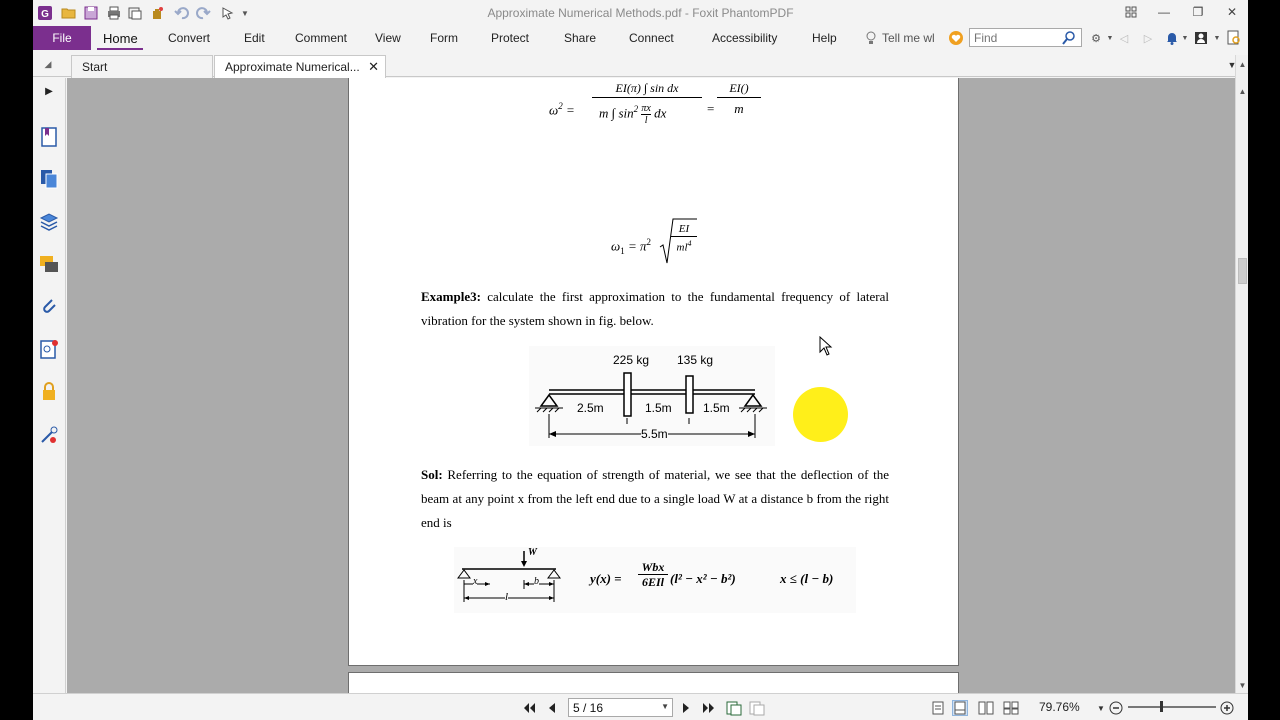 The height and width of the screenshot is (720, 1280). I want to click on eq-num2: EI(, so click(737, 88).